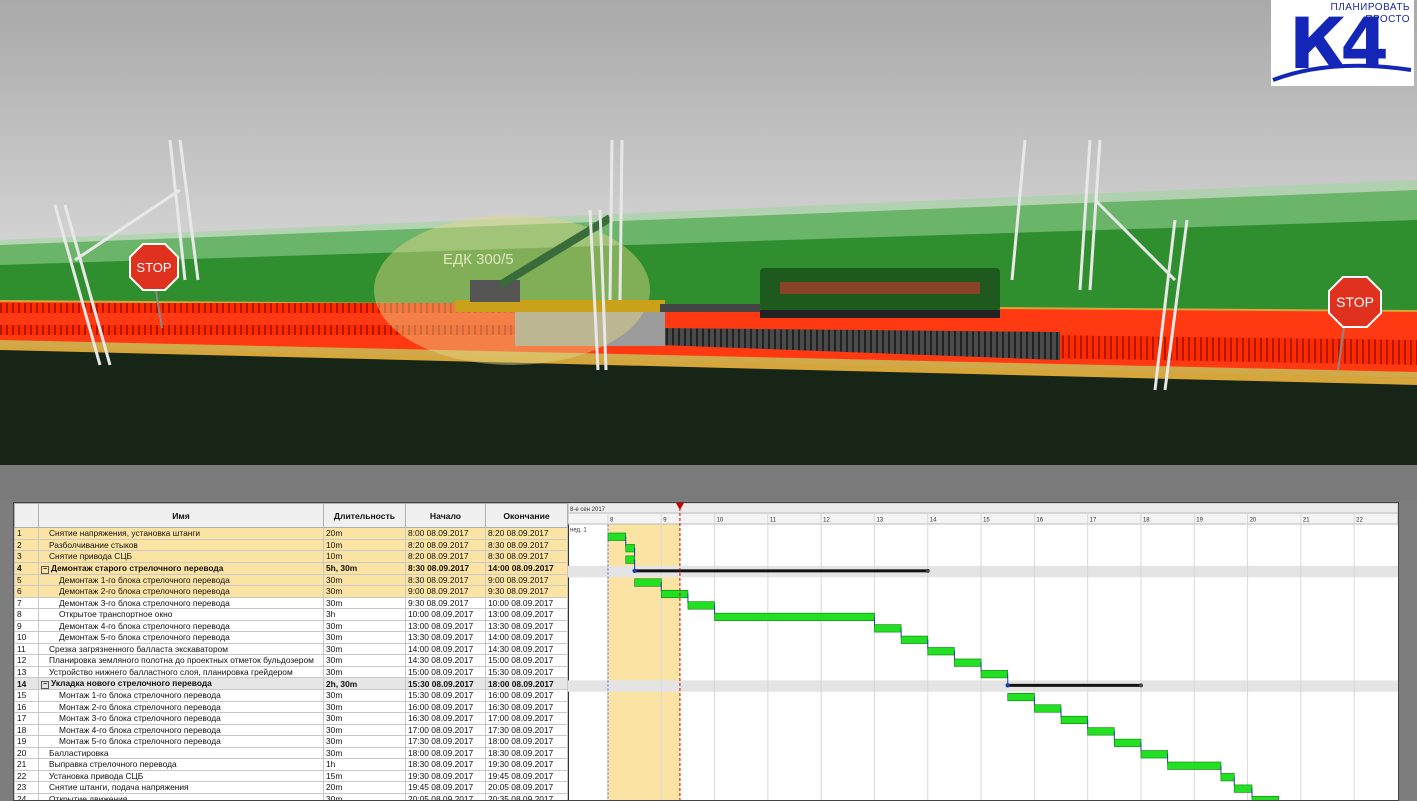 The height and width of the screenshot is (801, 1417). Describe the element at coordinates (27, 719) in the screenshot. I see `task-id-cell: 17` at that location.